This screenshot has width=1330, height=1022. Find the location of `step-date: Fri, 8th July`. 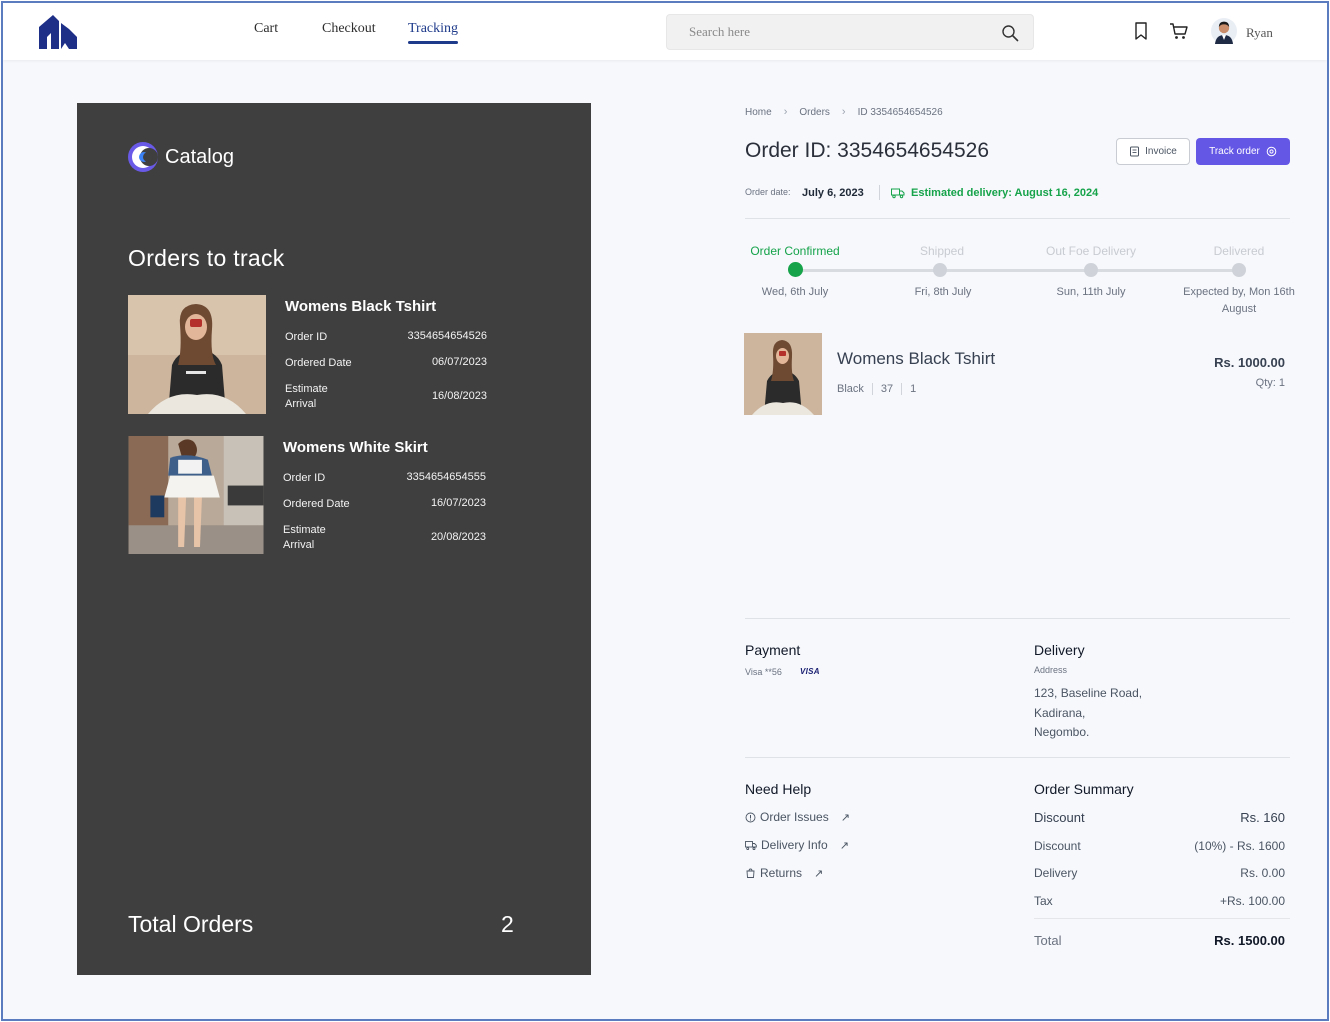

step-date: Fri, 8th July is located at coordinates (943, 292).